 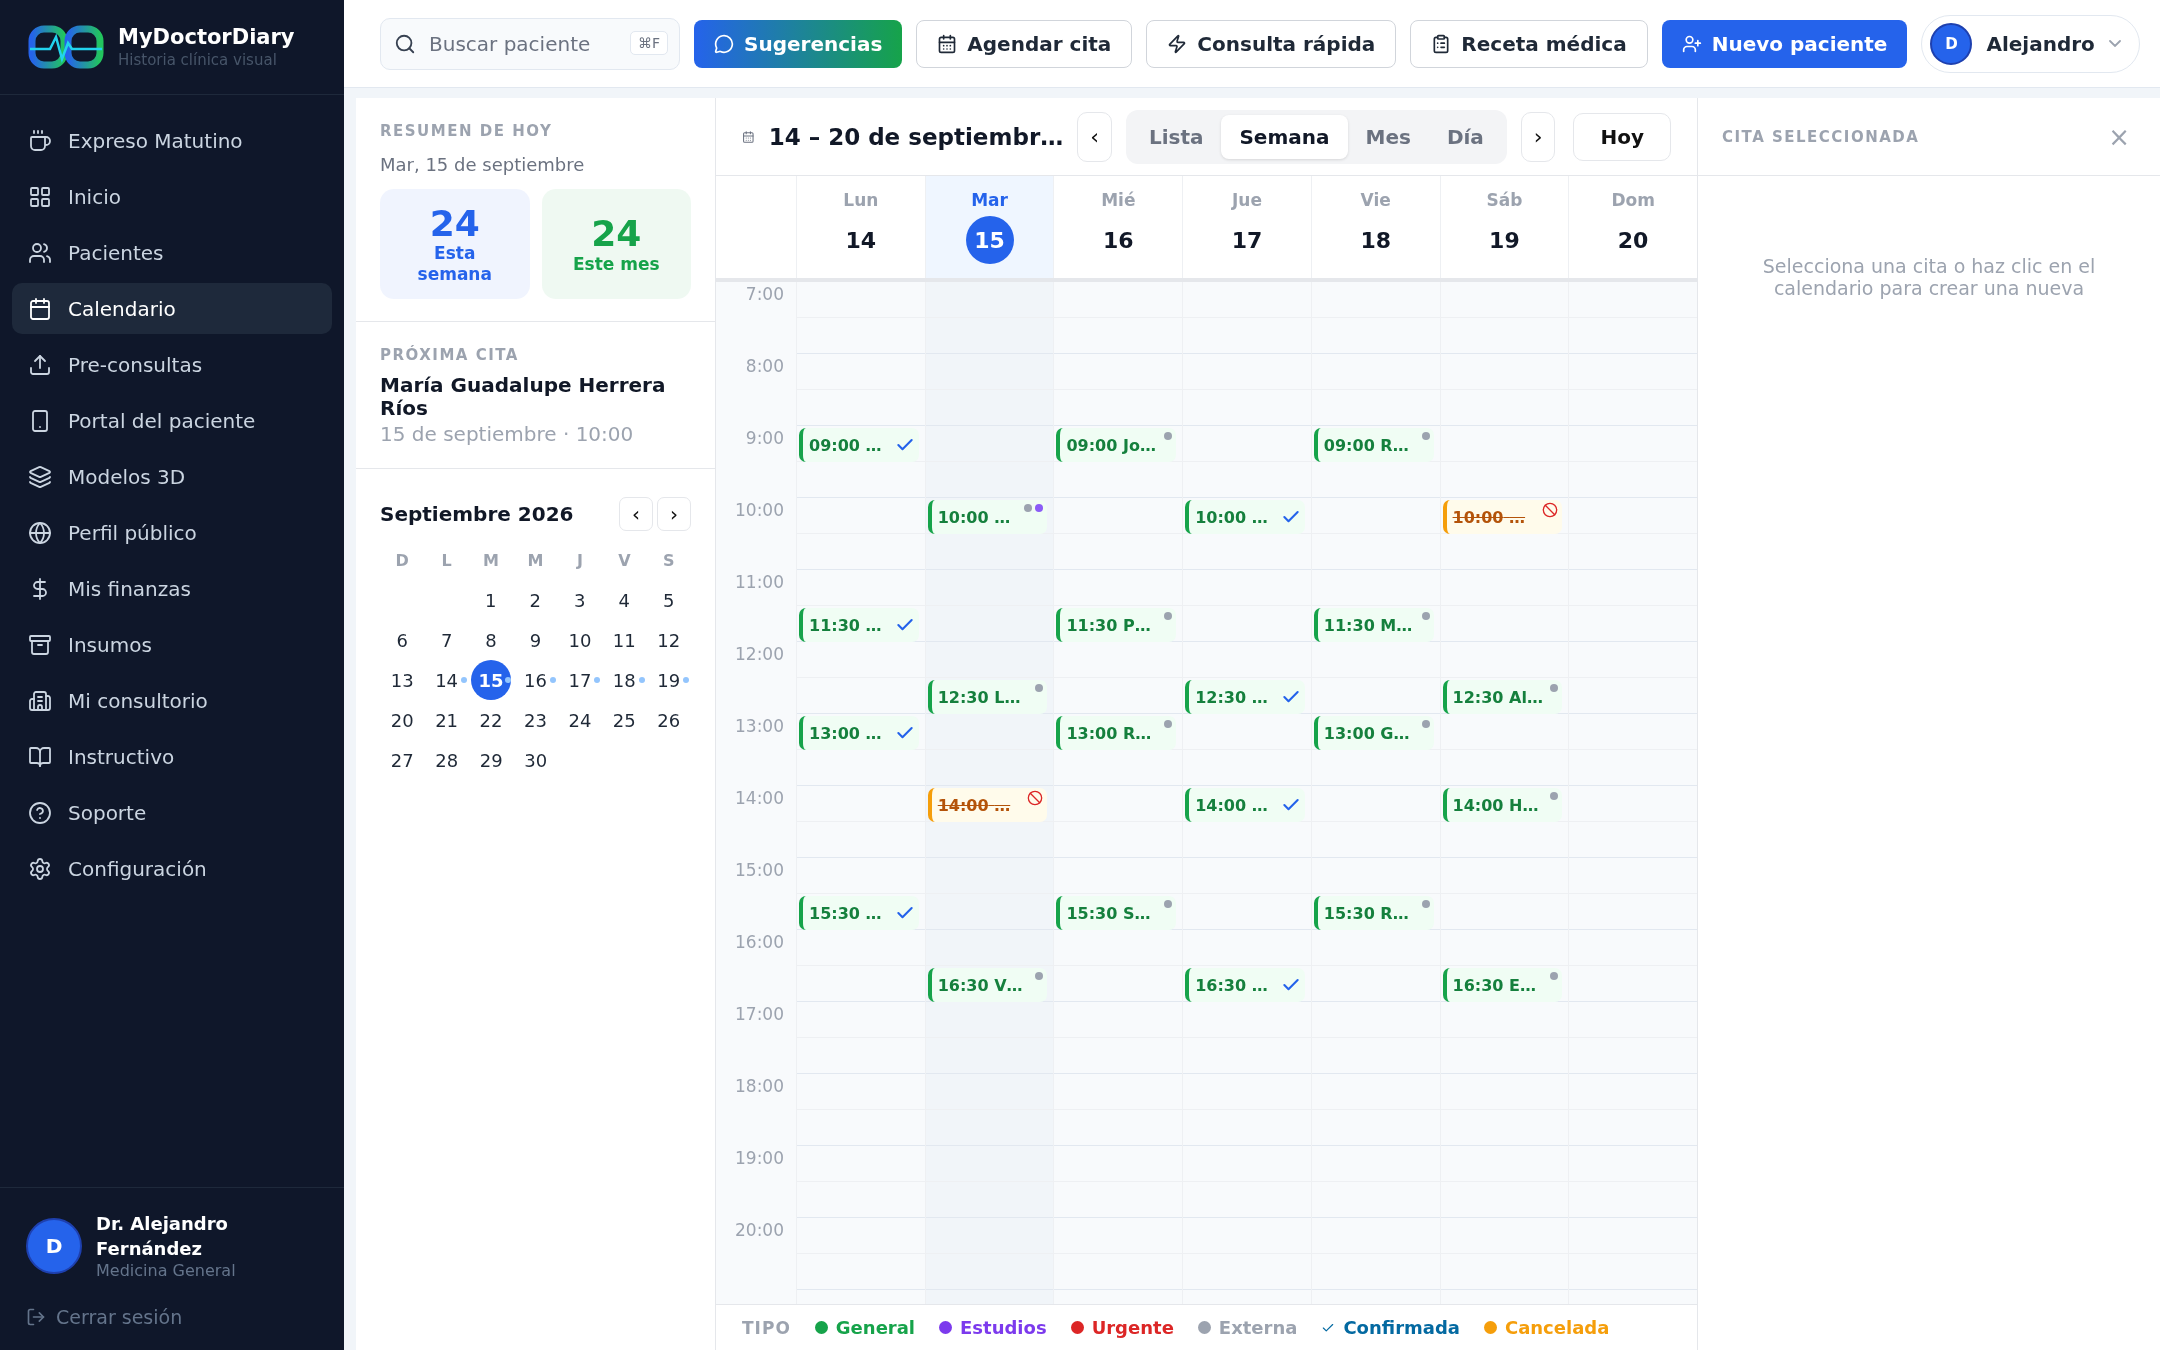 What do you see at coordinates (172, 196) in the screenshot?
I see `sidebar-item: Inicio` at bounding box center [172, 196].